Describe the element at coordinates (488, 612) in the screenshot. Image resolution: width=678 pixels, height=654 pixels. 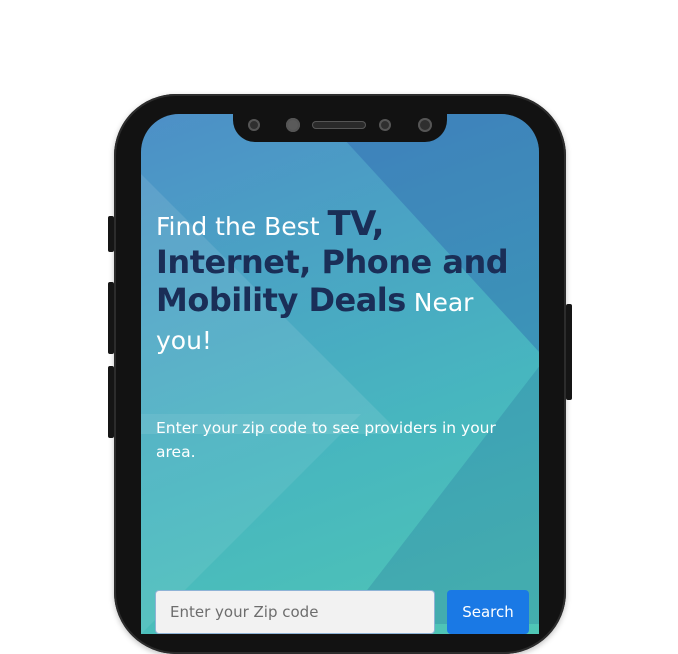
I see `search-button: Search` at that location.